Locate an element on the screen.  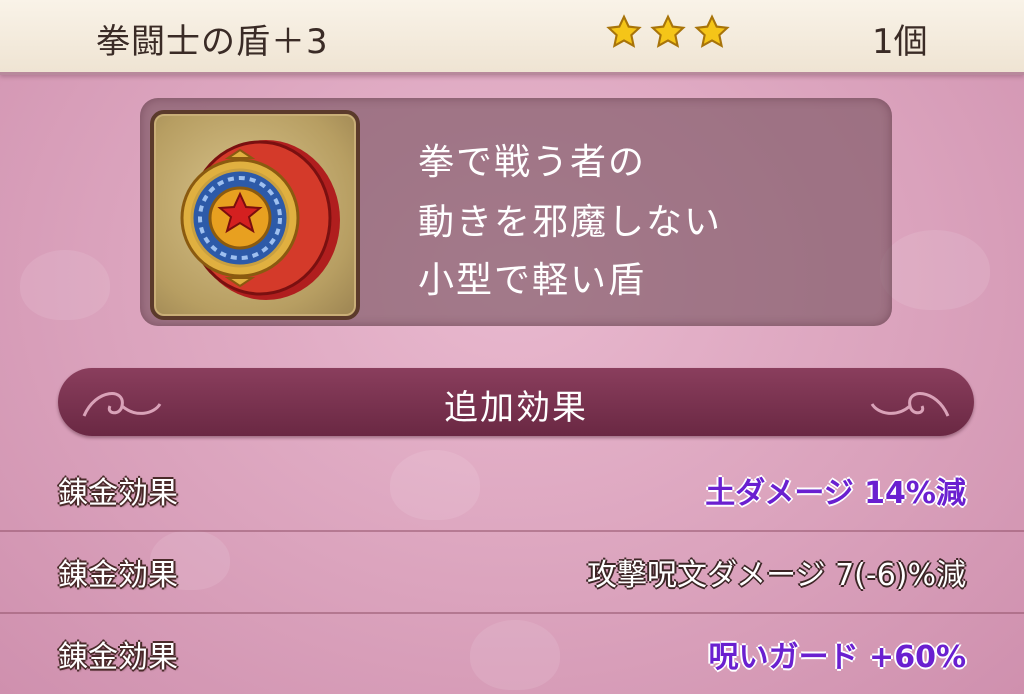
item-icon-frame is located at coordinates (255, 215).